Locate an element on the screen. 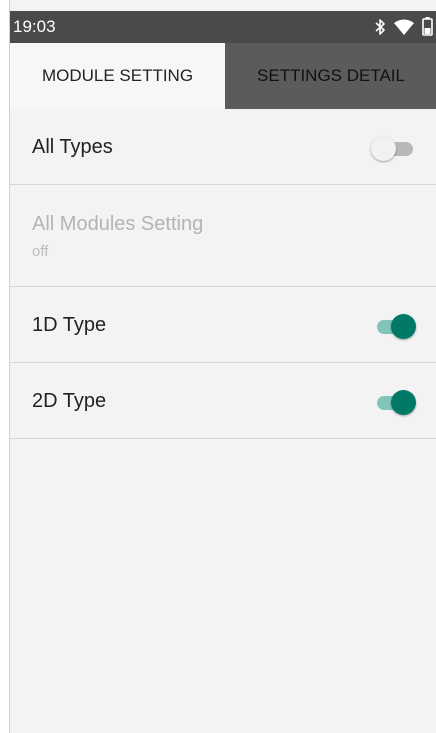 Image resolution: width=436 pixels, height=733 pixels. bluetooth-icon is located at coordinates (380, 27).